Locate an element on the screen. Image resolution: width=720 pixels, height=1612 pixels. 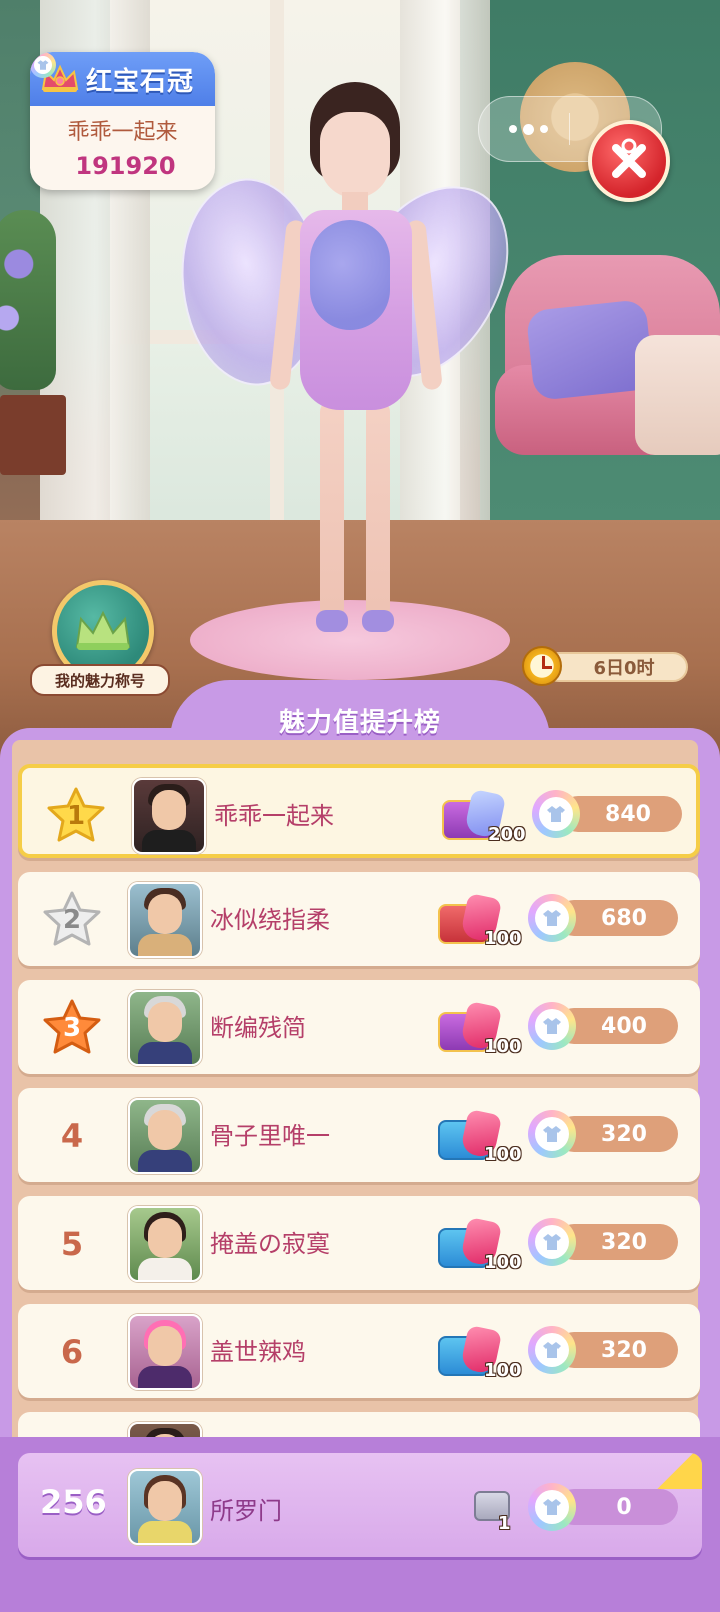
crown-score-value: 191920 is located at coordinates (125, 166).